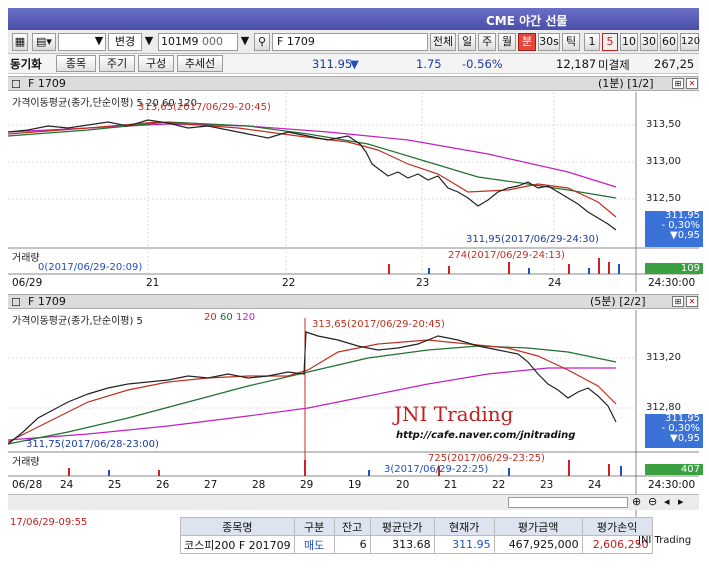  Describe the element at coordinates (312, 155) in the screenshot. I see `ma120-line` at that location.